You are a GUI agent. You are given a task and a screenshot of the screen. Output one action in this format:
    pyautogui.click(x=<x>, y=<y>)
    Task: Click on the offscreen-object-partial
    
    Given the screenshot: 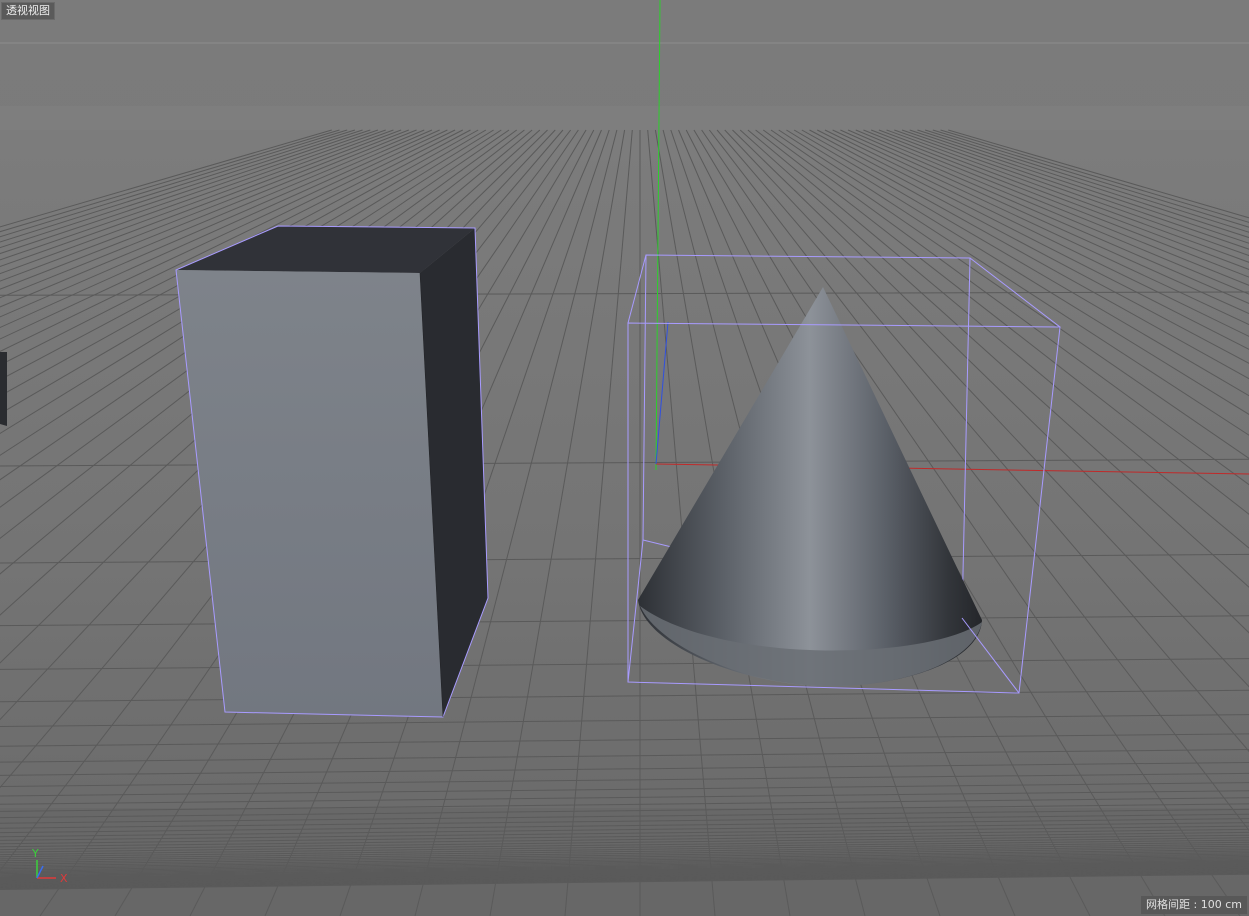 What is the action you would take?
    pyautogui.click(x=3, y=389)
    